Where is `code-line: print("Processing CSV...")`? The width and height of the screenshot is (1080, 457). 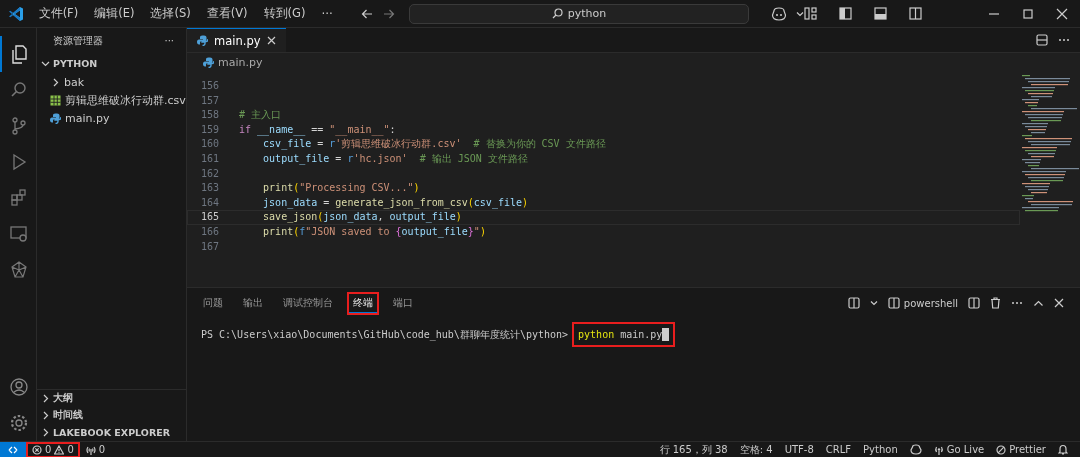
code-line: print("Processing CSV...") is located at coordinates (341, 188).